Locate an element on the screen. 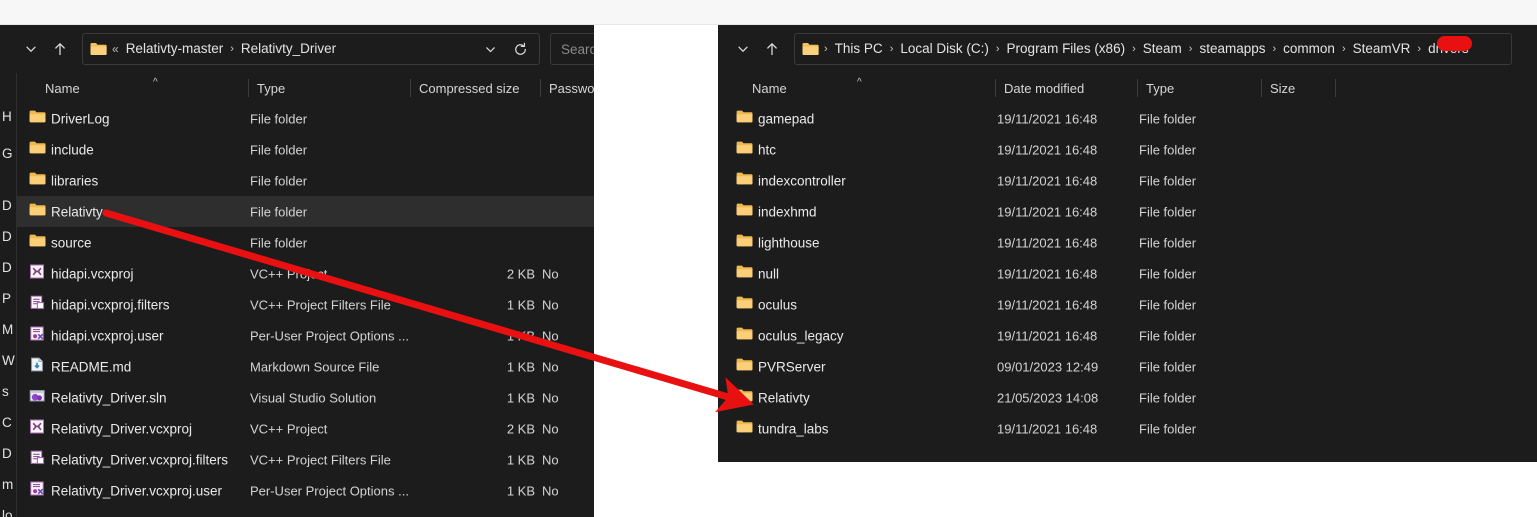 This screenshot has width=1537, height=517. table-row: oculus_legacy 19/11/2021 16:48 File folder is located at coordinates (1127, 335).